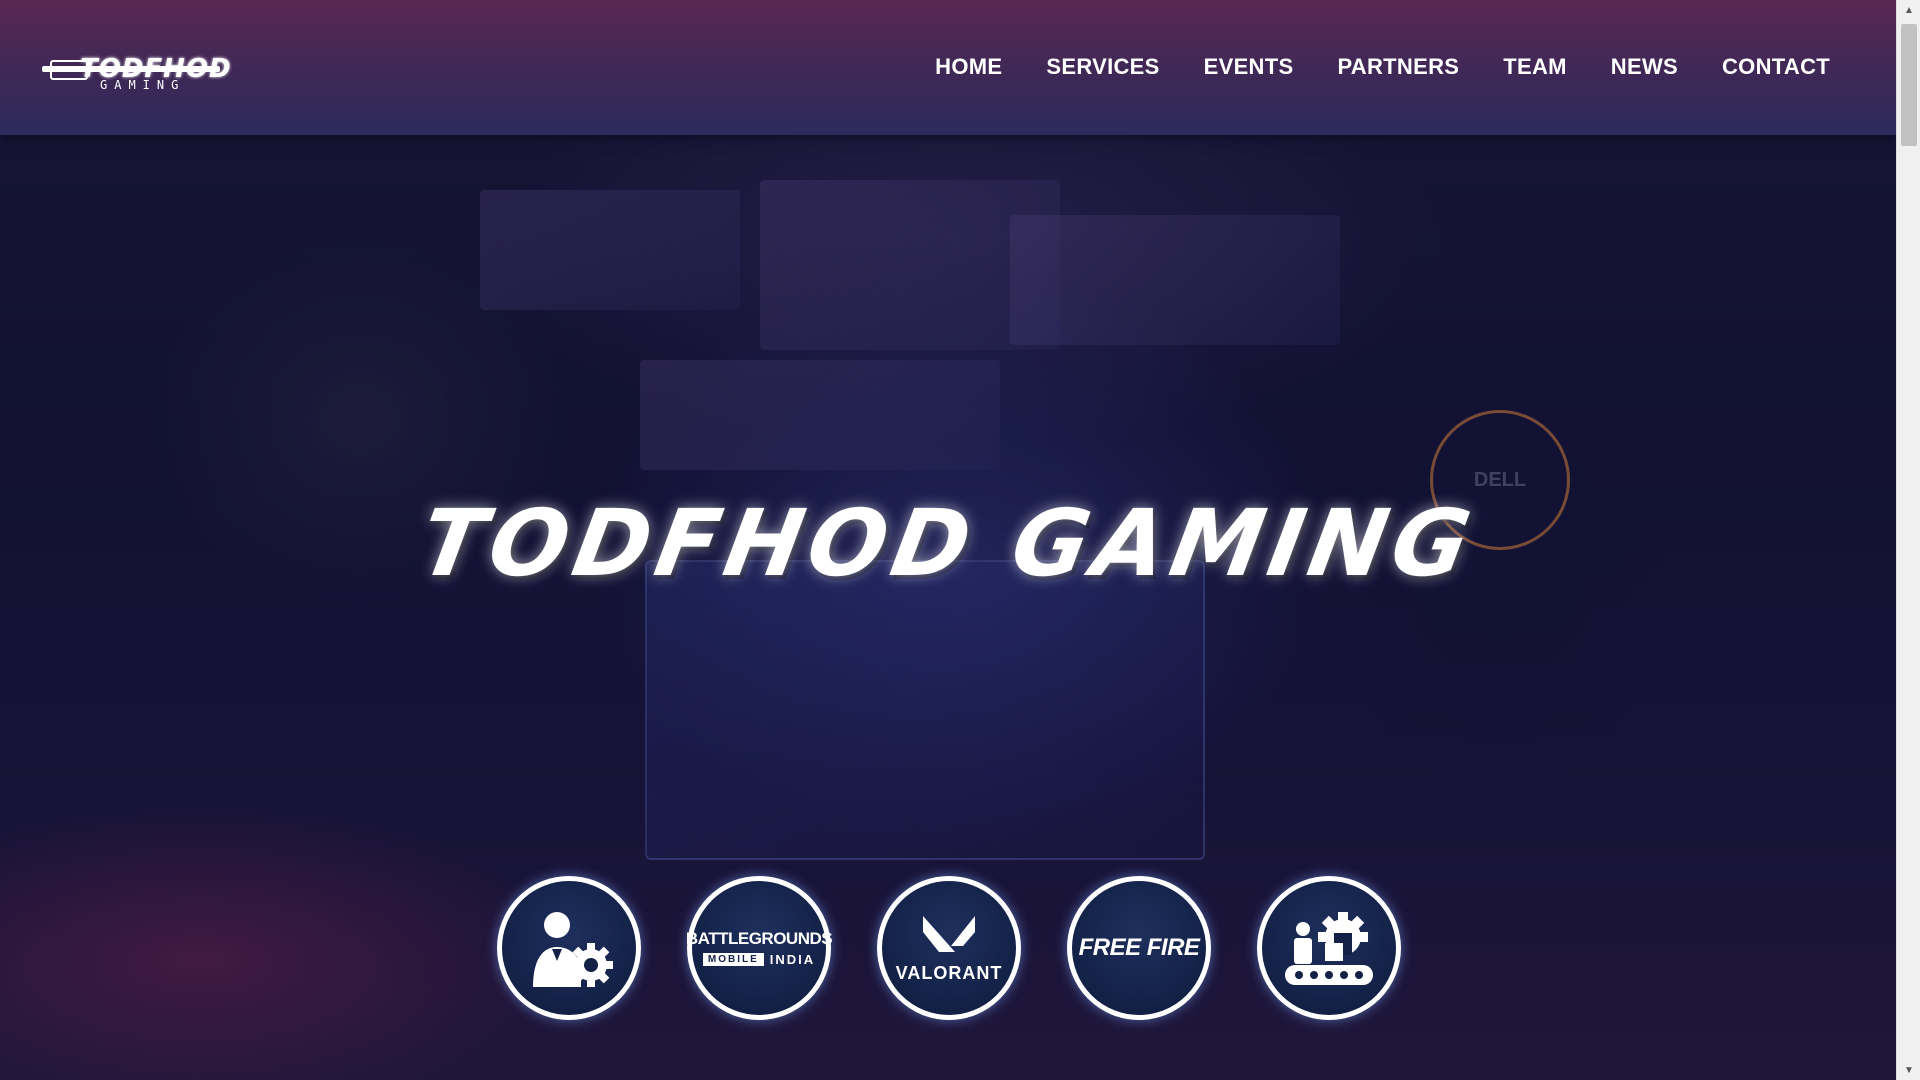 This screenshot has width=1920, height=1080. Describe the element at coordinates (1908, 540) in the screenshot. I see `vertical-scrollbar: ▲ ▼` at that location.